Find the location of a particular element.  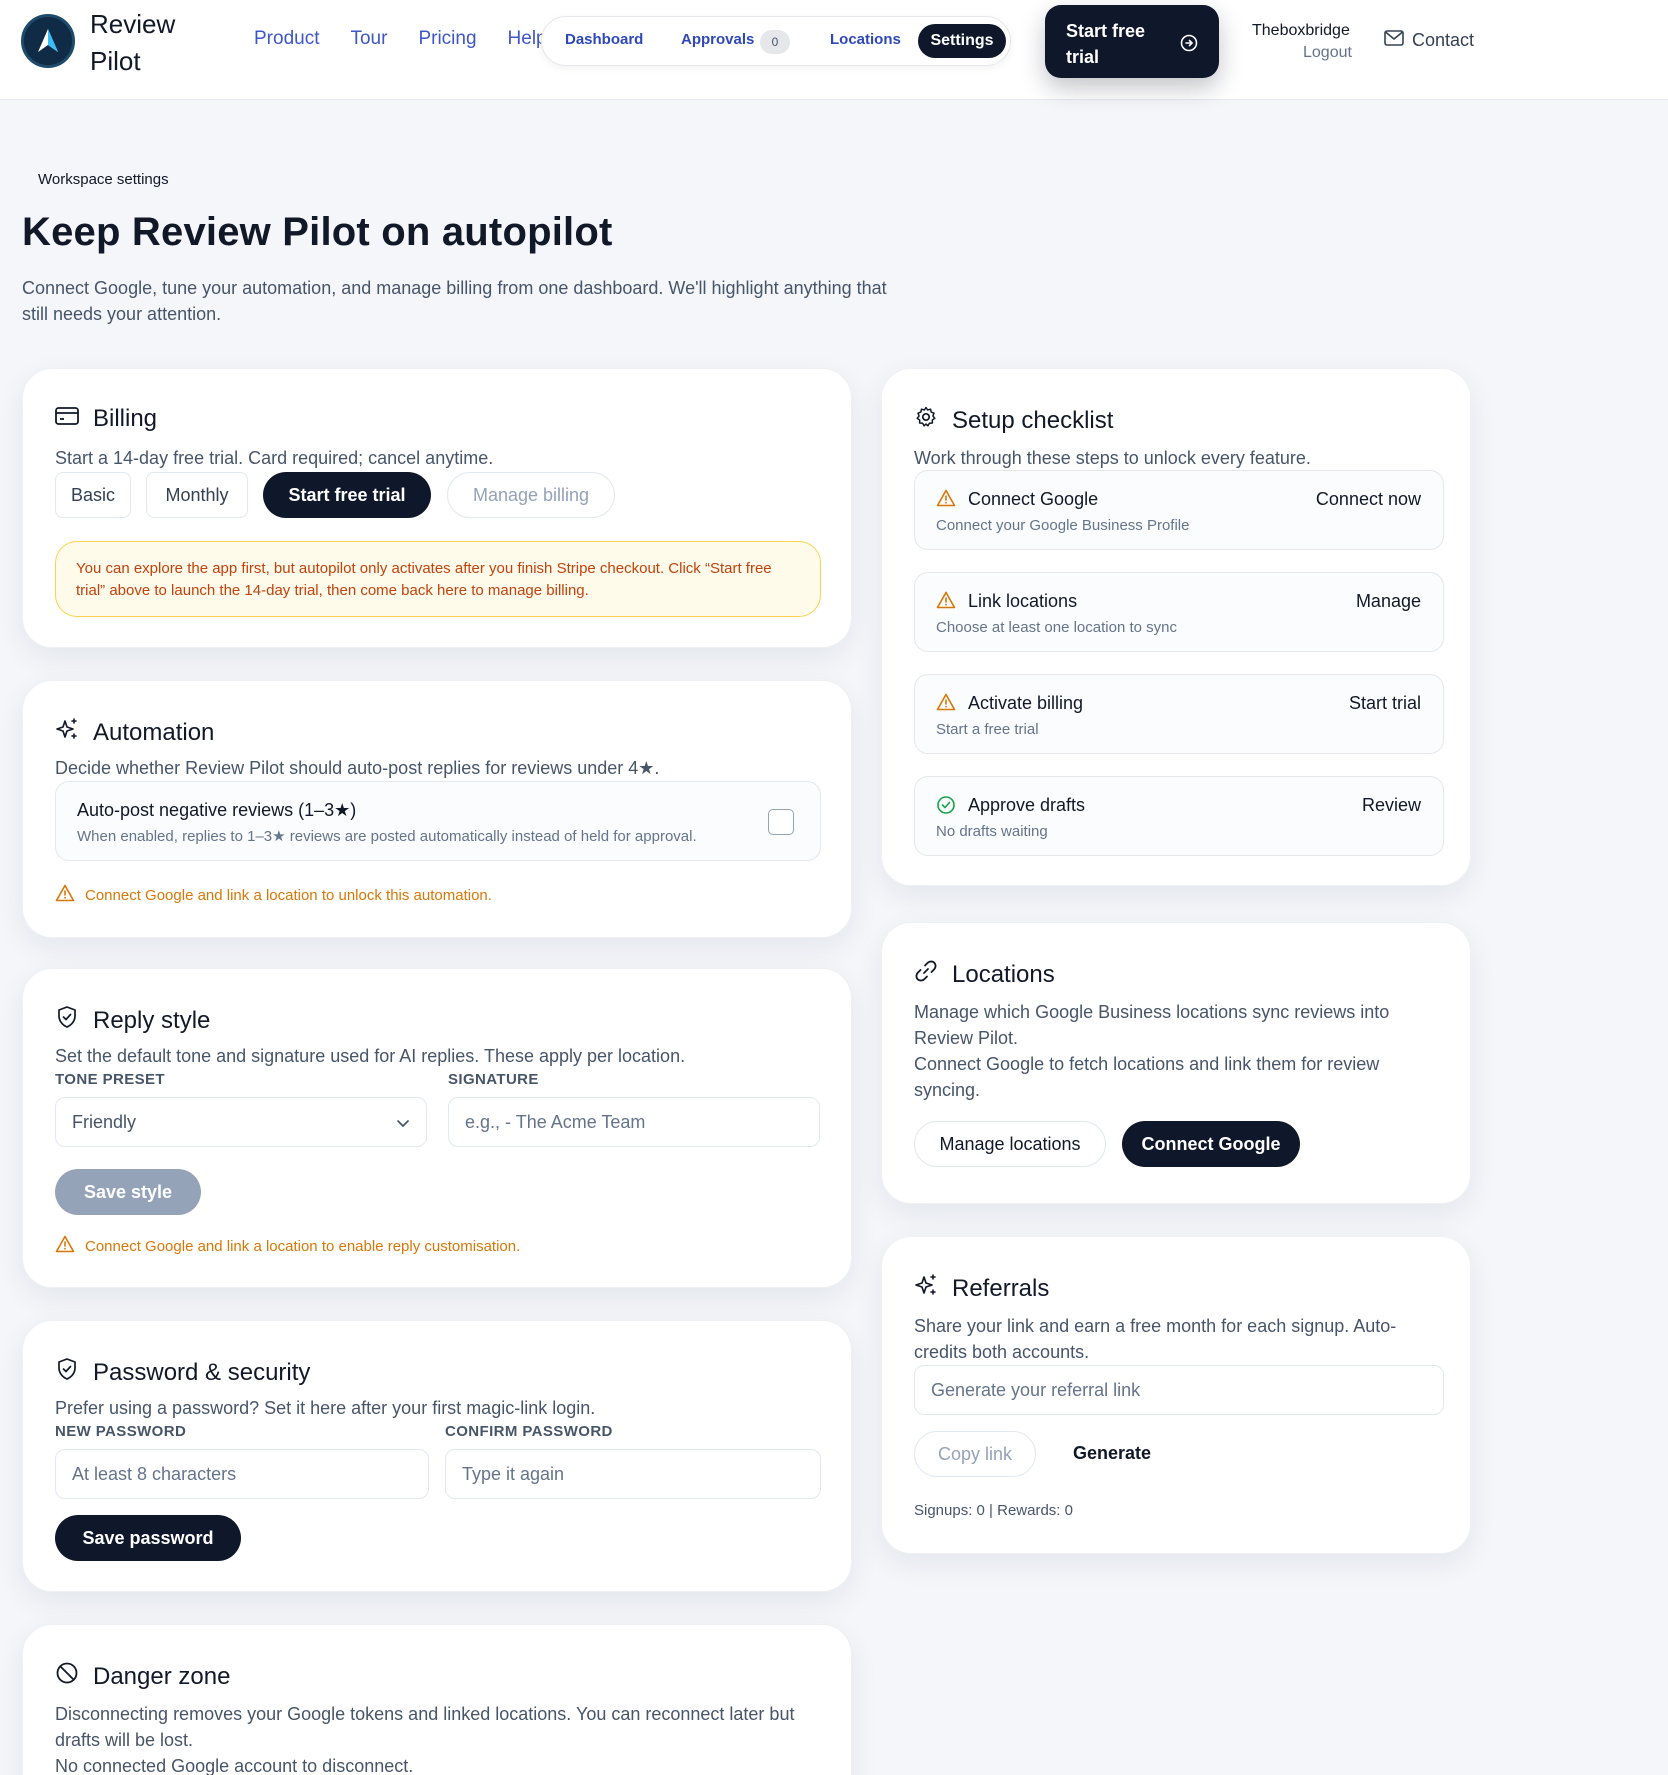

nav-tab-approvals: Approvals is located at coordinates (717, 39).